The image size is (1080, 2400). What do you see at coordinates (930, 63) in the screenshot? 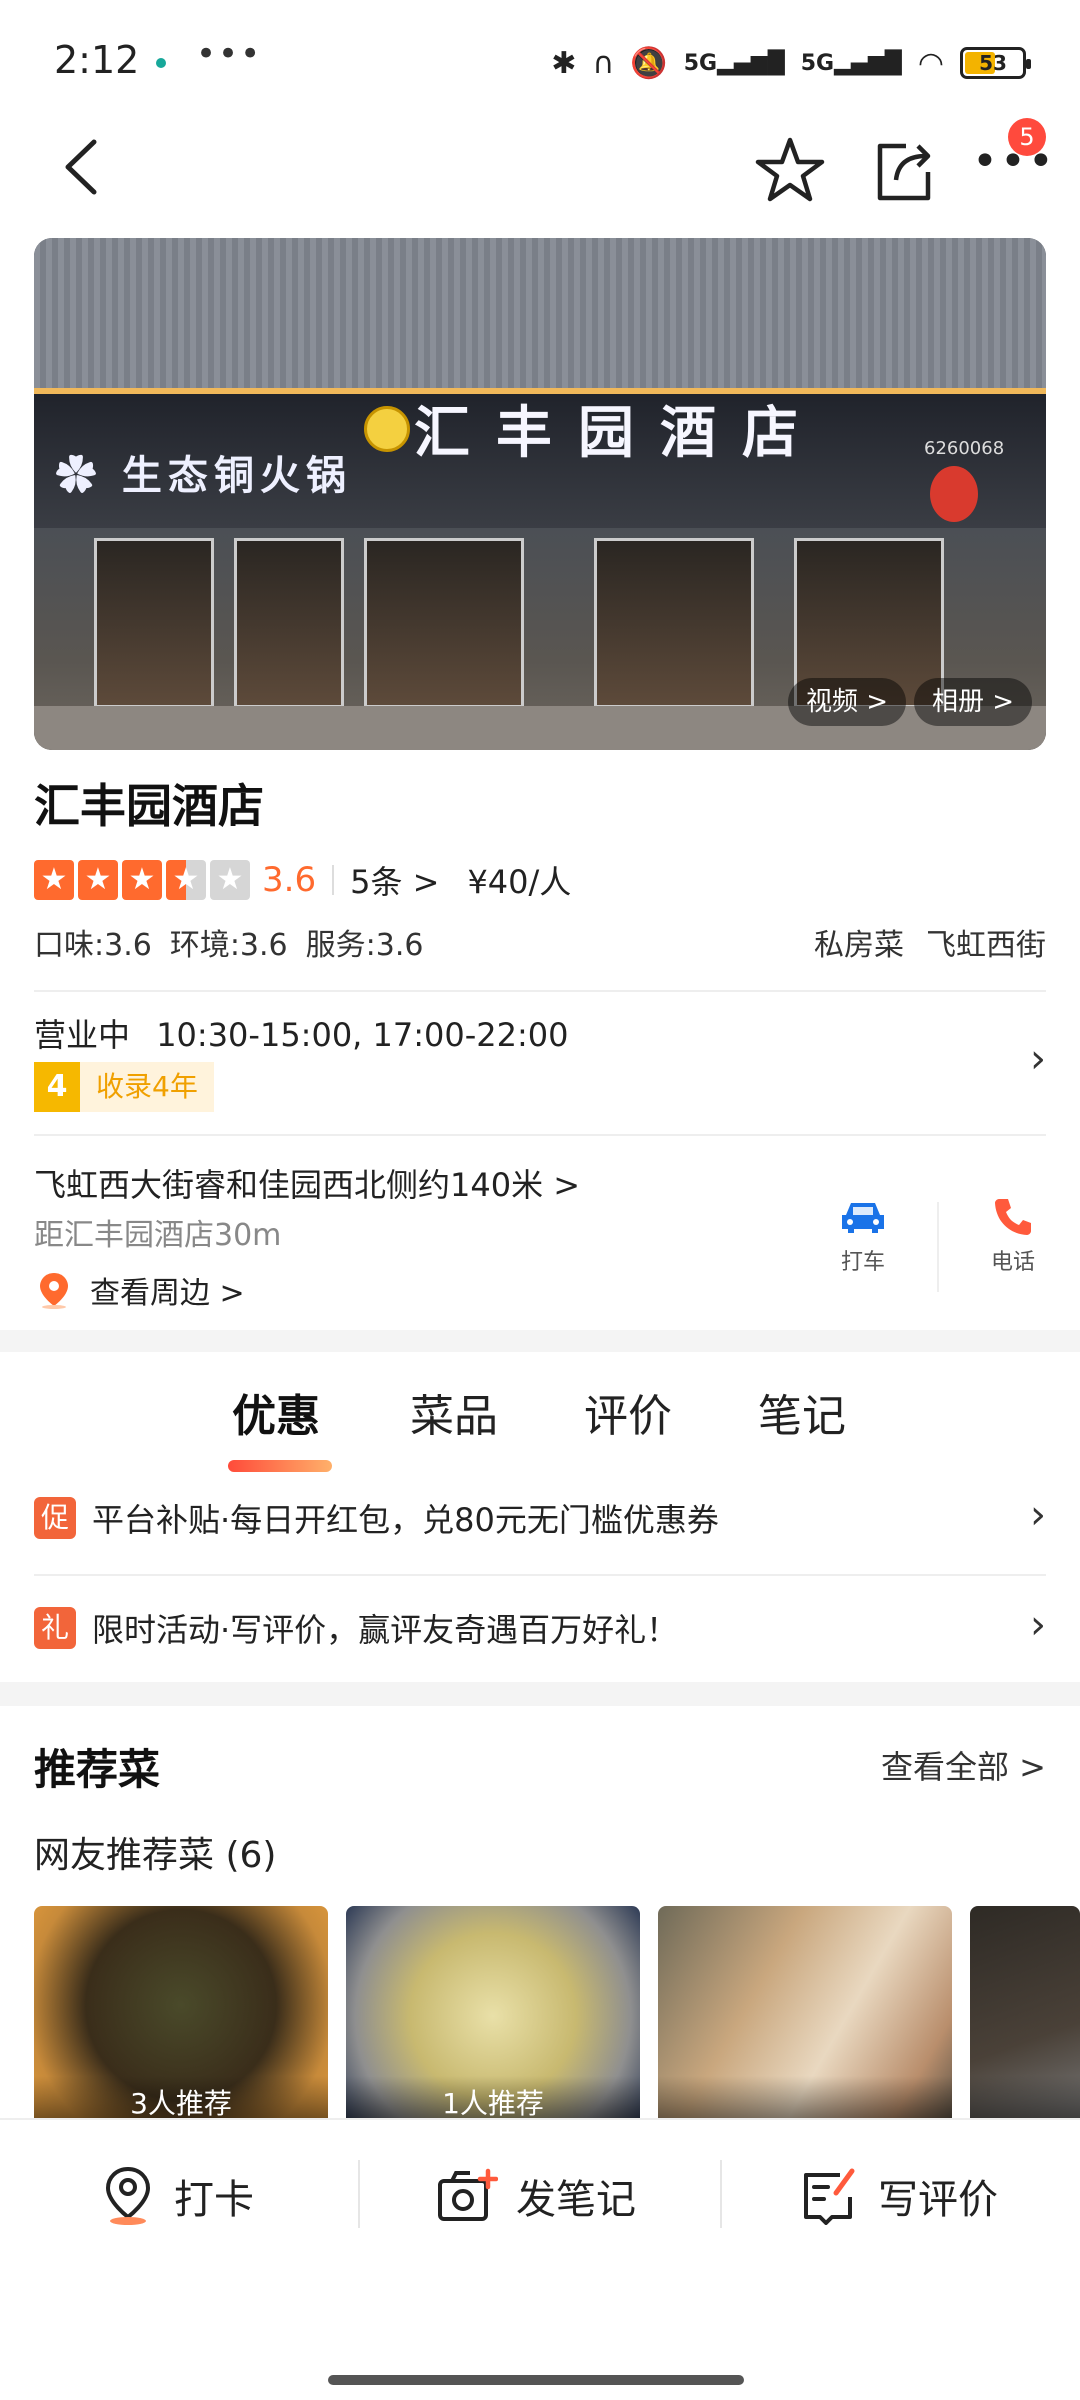
I see `wifi-icon: ◠` at bounding box center [930, 63].